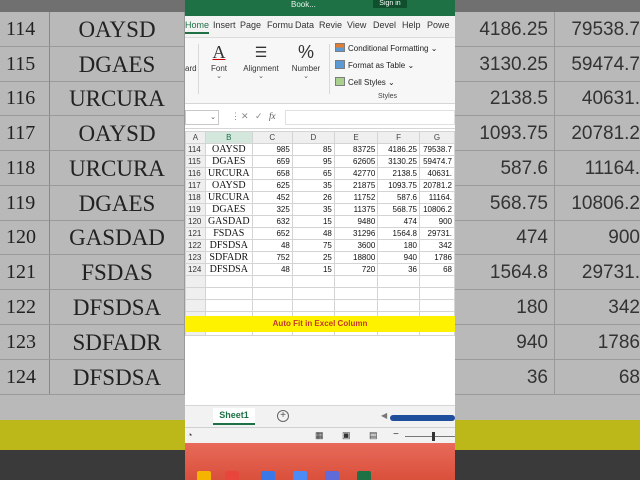  What do you see at coordinates (356, 197) in the screenshot?
I see `cell: 11752` at bounding box center [356, 197].